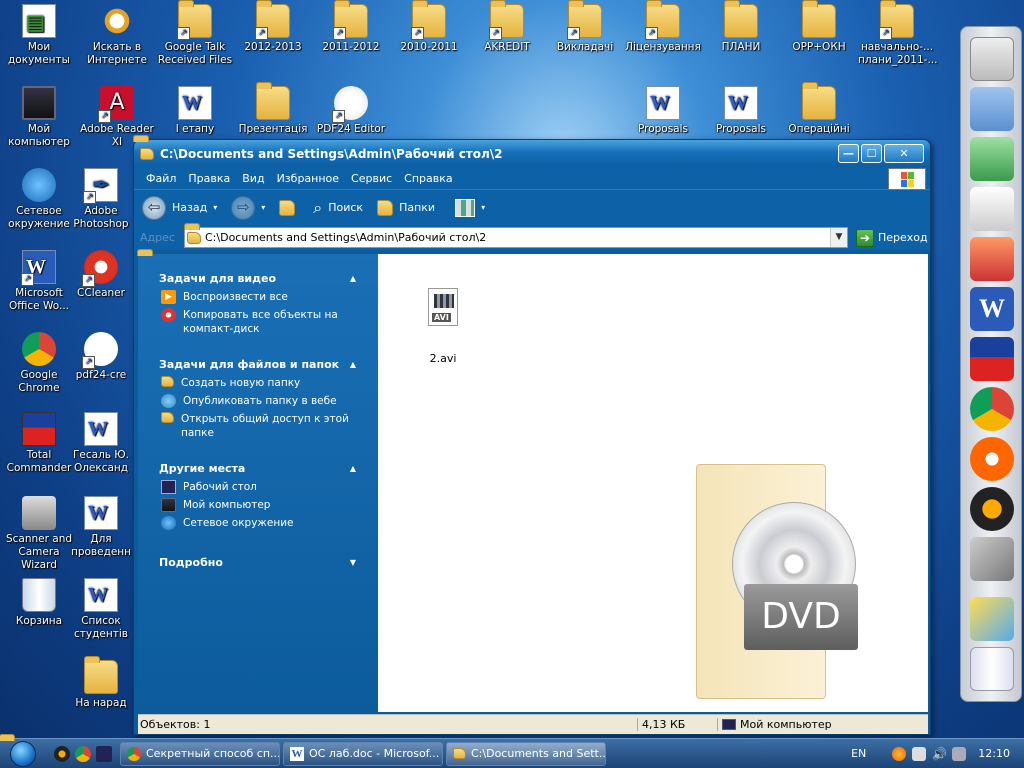 The image size is (1024, 768). What do you see at coordinates (258, 364) in the screenshot?
I see `task-group-header: Задачи для файлов и папок ▲` at bounding box center [258, 364].